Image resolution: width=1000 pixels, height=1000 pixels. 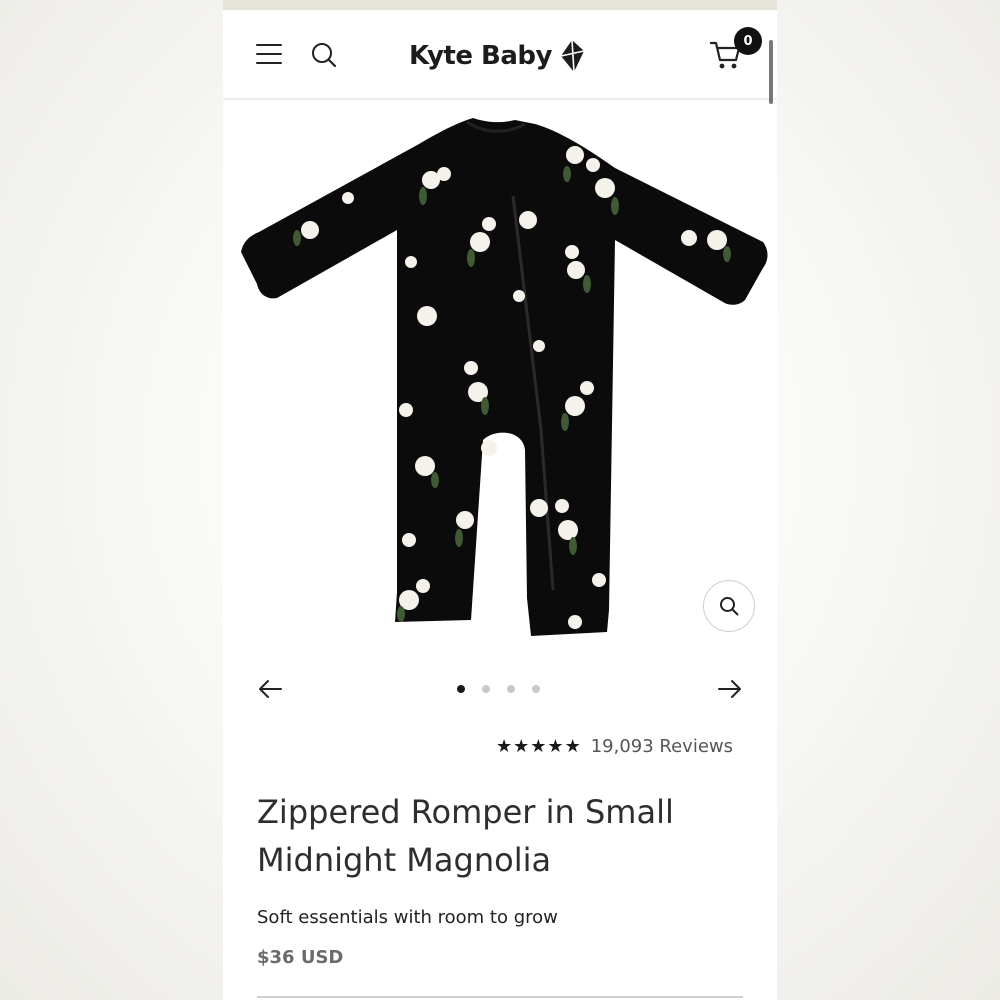 I want to click on review-count-link: 19,093 Reviews, so click(x=662, y=746).